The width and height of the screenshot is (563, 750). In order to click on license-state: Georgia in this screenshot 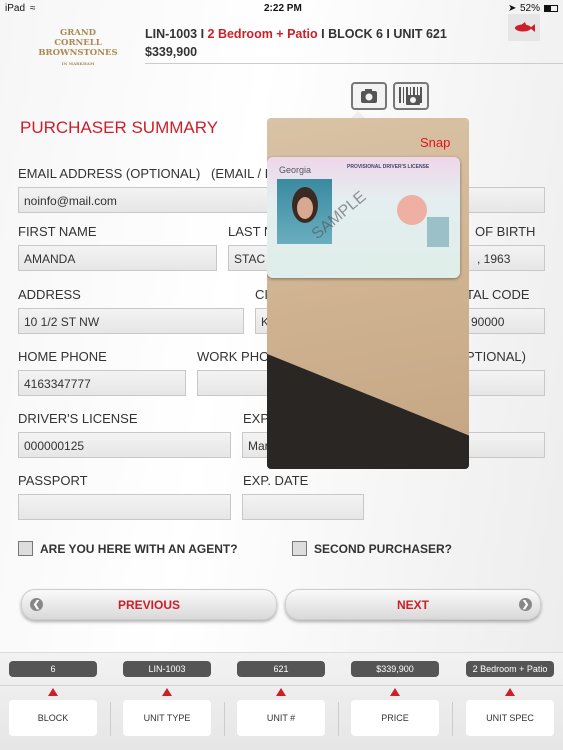, I will do `click(295, 170)`.